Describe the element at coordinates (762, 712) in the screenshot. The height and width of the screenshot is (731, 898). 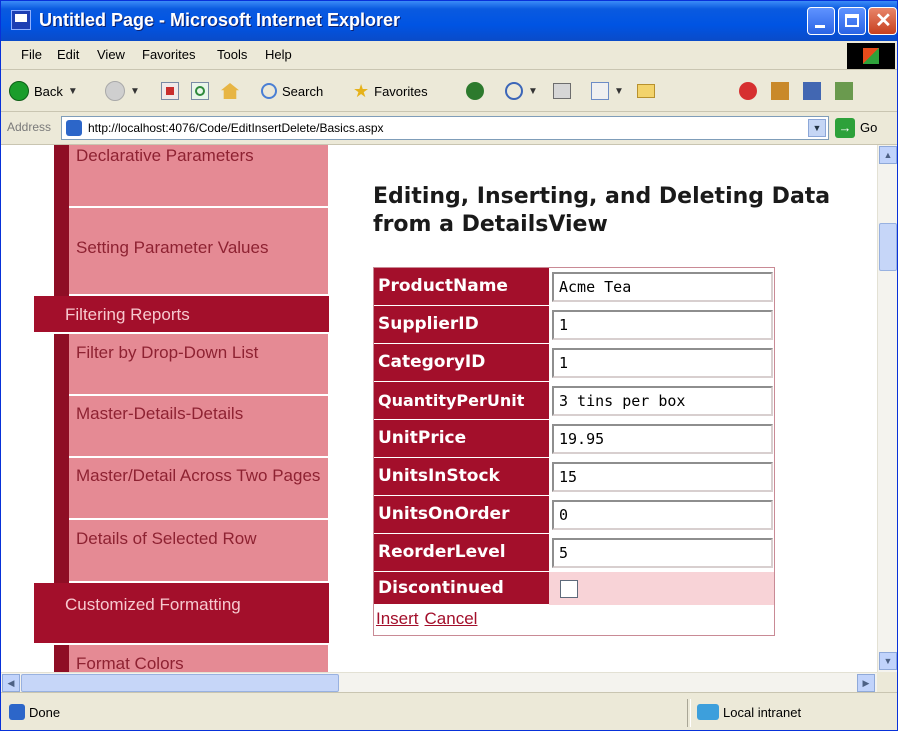
I see `security-zone-text: Local intranet` at that location.